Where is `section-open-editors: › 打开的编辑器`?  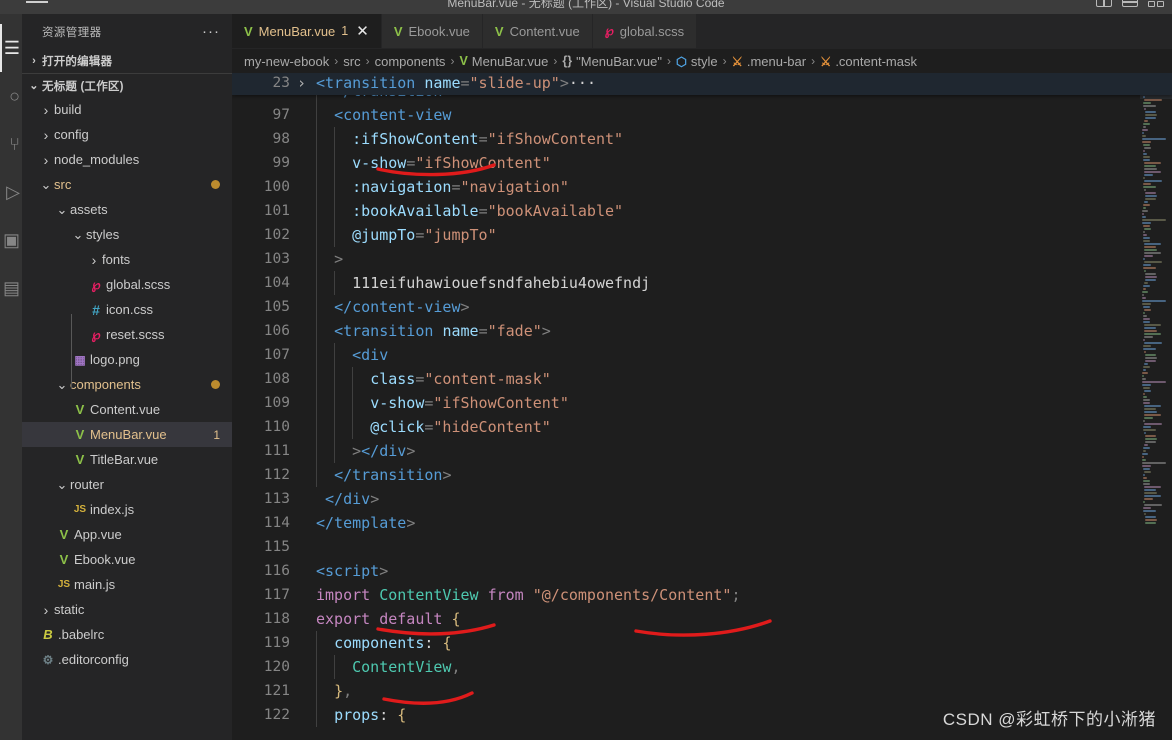
section-open-editors: › 打开的编辑器 is located at coordinates (127, 61).